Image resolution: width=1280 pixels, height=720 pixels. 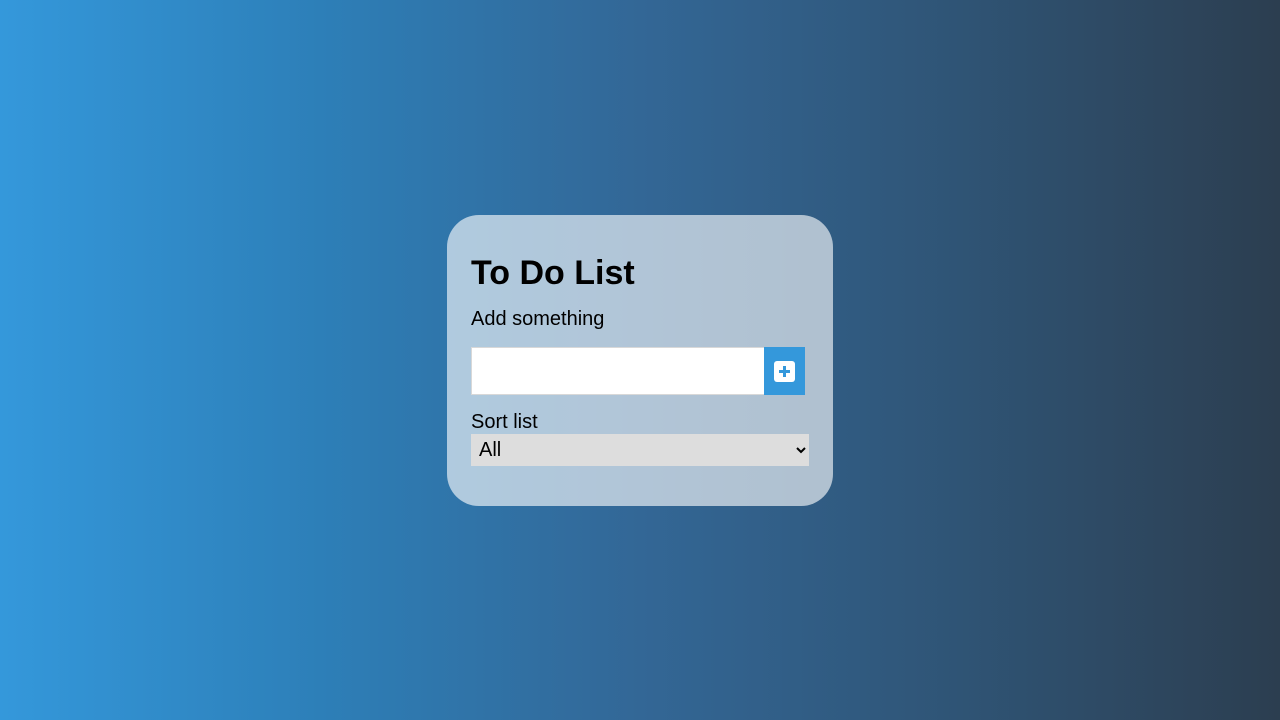 I want to click on sort-list-label: Sort list, so click(x=504, y=422).